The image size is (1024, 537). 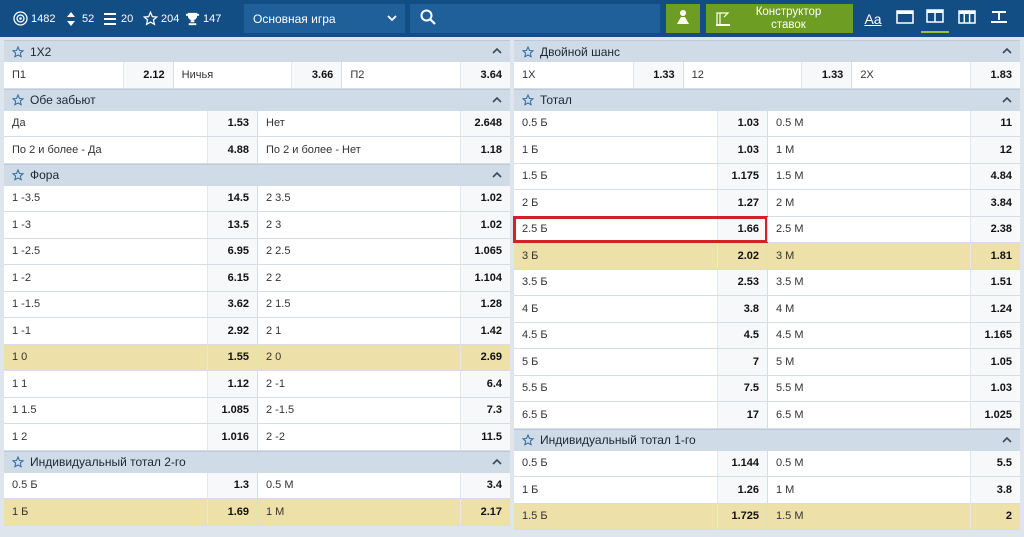 I want to click on odds-cell: 1 2 1.016, so click(x=130, y=437).